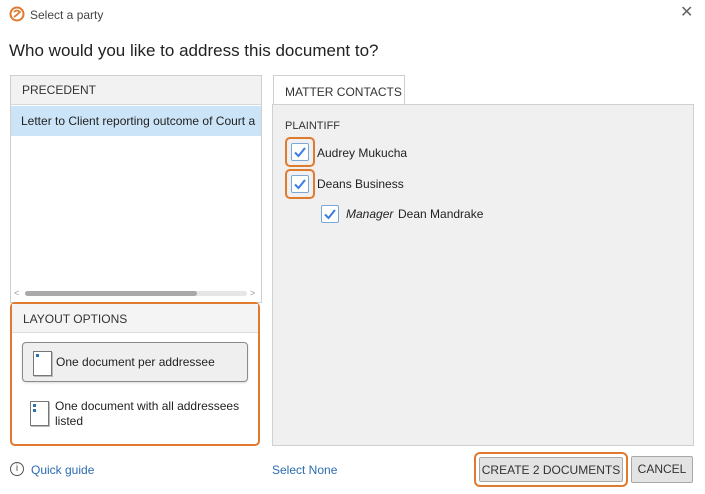 The height and width of the screenshot is (494, 705). I want to click on tab-label: MATTER CONTACTS, so click(343, 92).